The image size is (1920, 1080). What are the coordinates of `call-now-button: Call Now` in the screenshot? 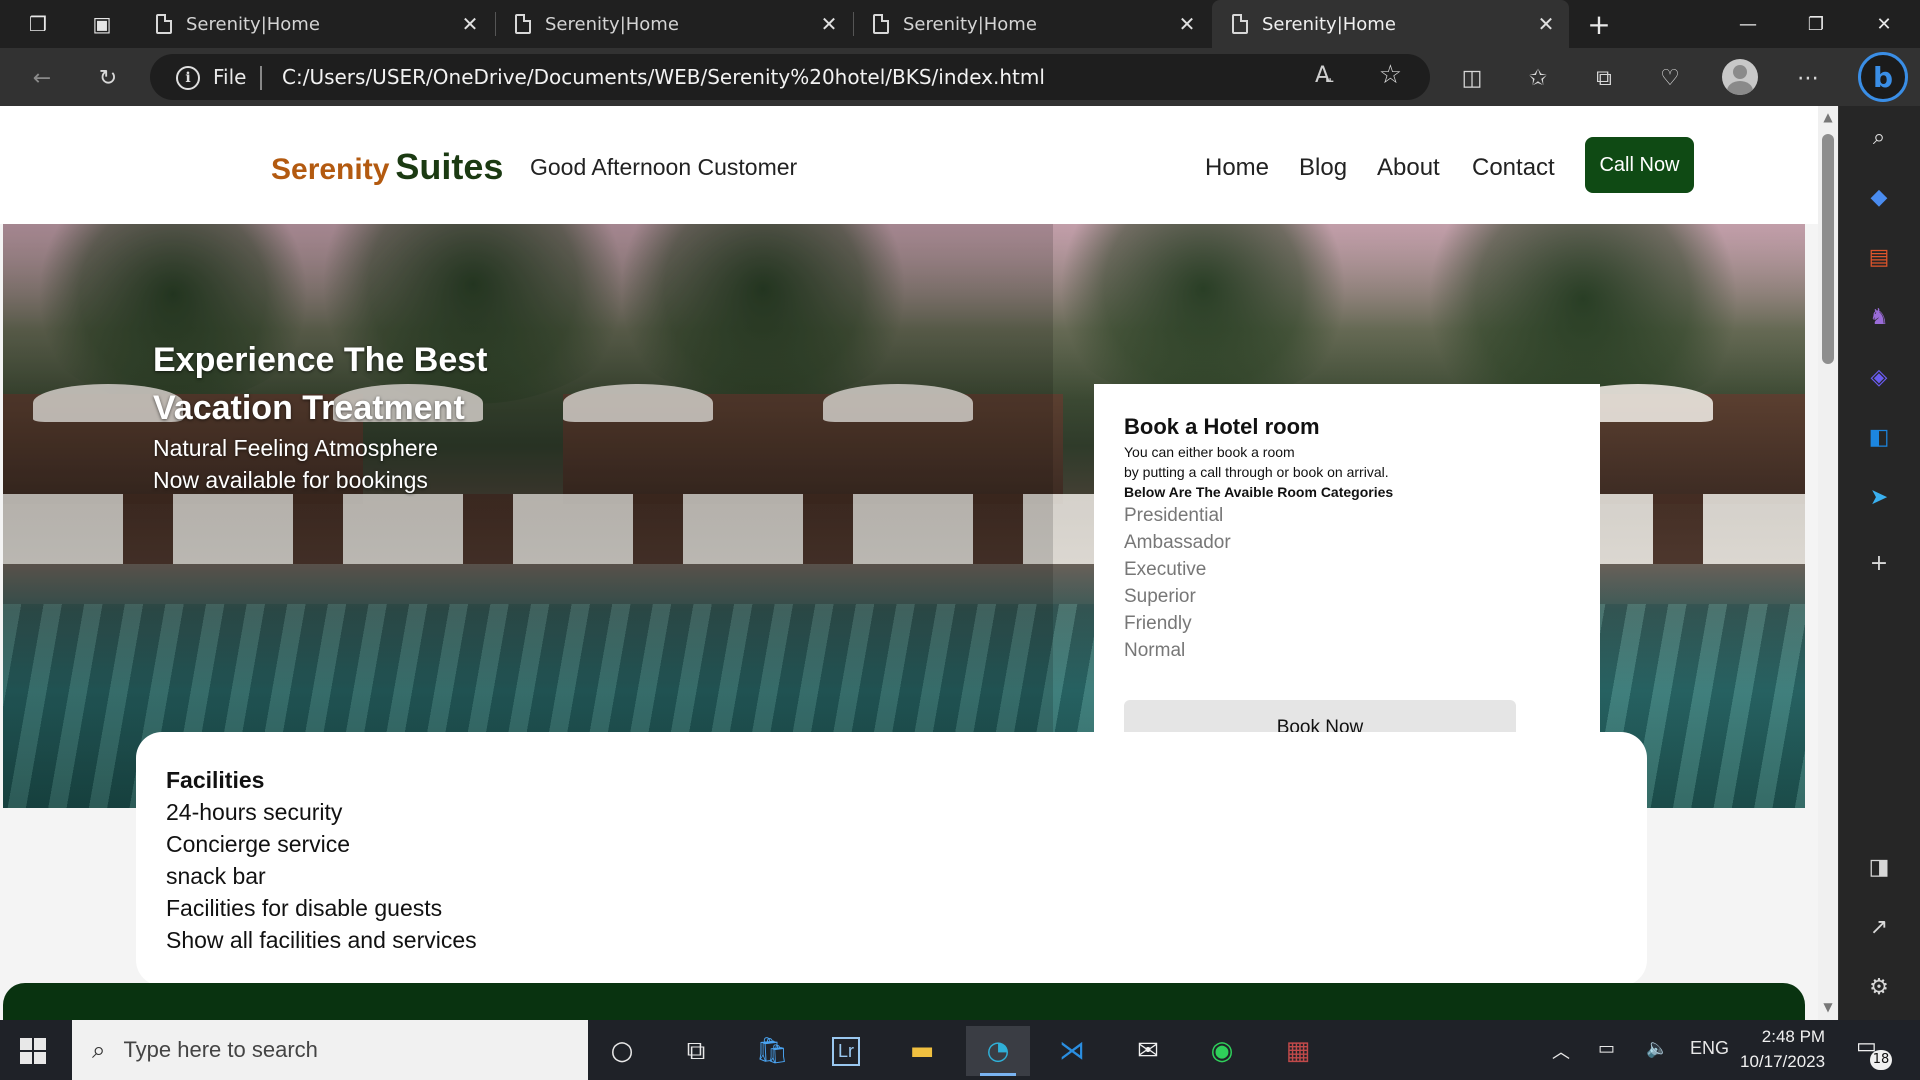 It's located at (1639, 165).